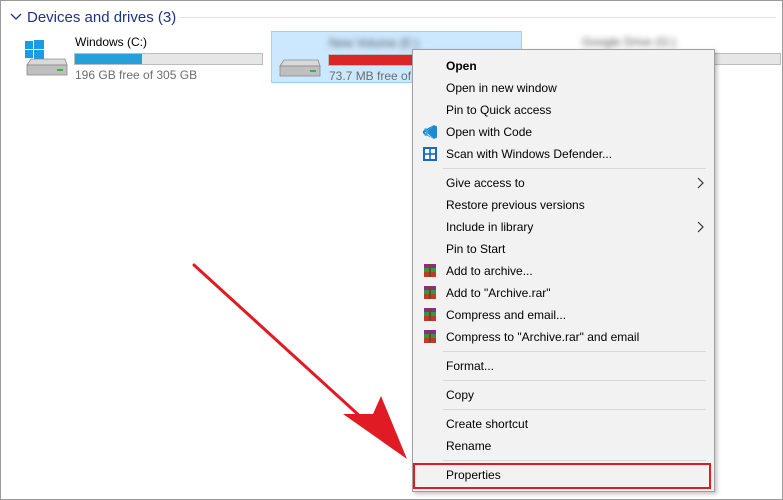 Image resolution: width=783 pixels, height=500 pixels. What do you see at coordinates (563, 132) in the screenshot?
I see `menu-item-open-with-code: Open with Code` at bounding box center [563, 132].